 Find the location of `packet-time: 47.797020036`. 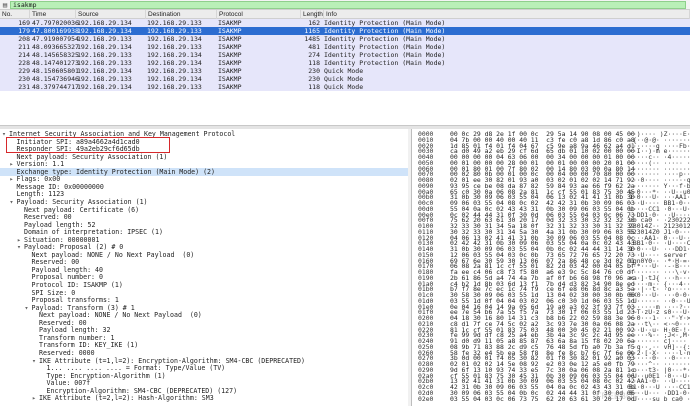

packet-time: 47.797020036 is located at coordinates (55, 23).